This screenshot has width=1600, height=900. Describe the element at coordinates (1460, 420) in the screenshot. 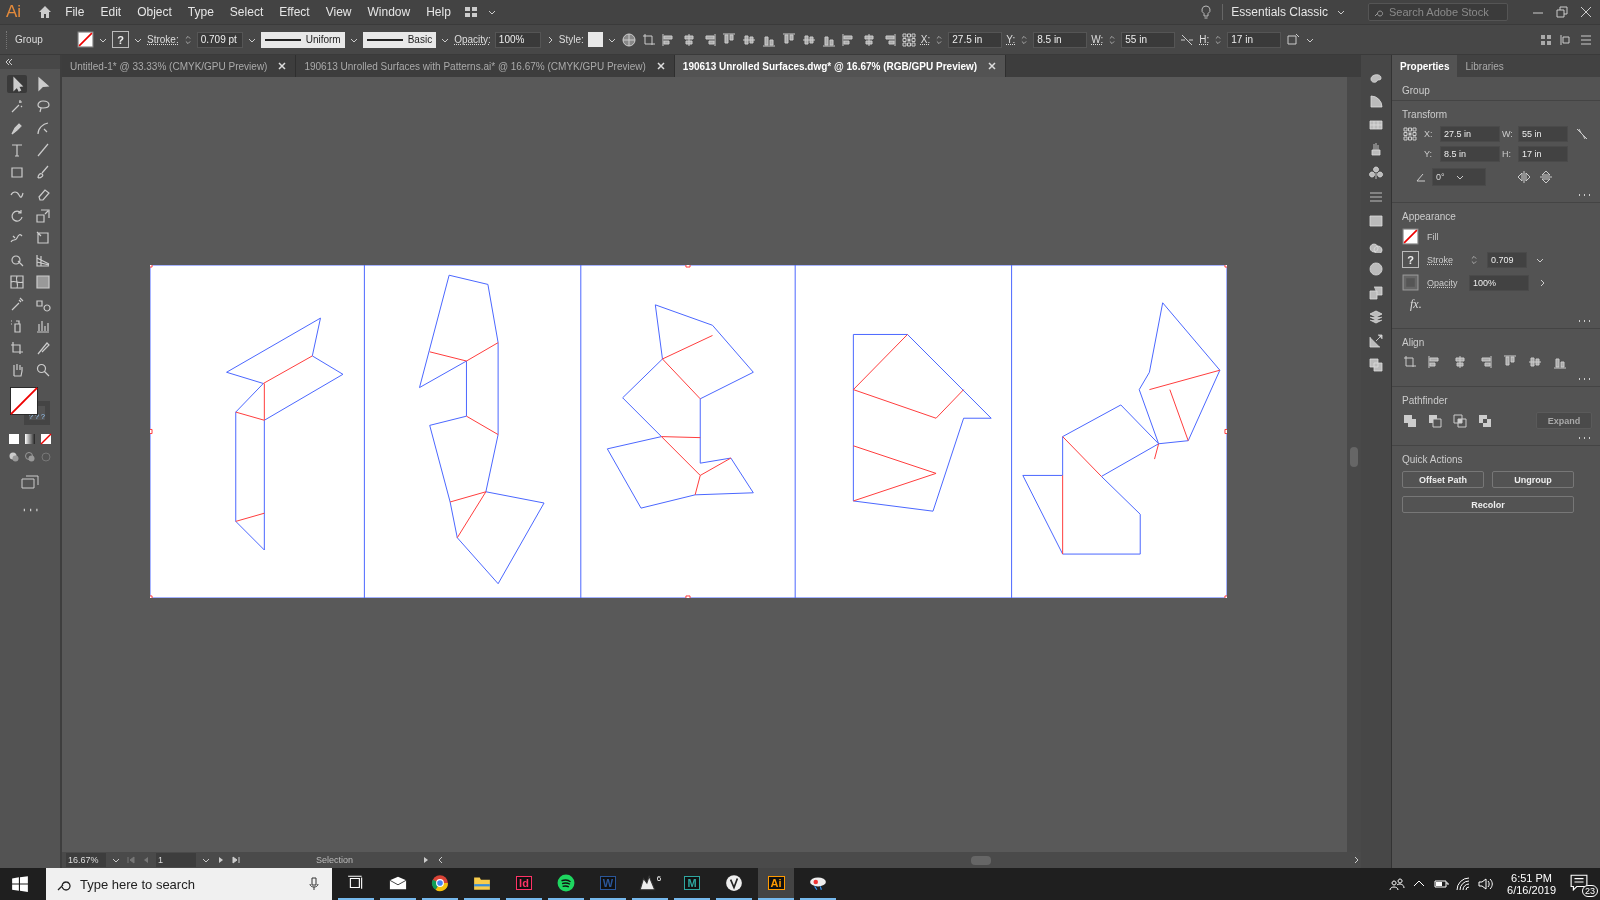

I see `intersect-icon` at that location.